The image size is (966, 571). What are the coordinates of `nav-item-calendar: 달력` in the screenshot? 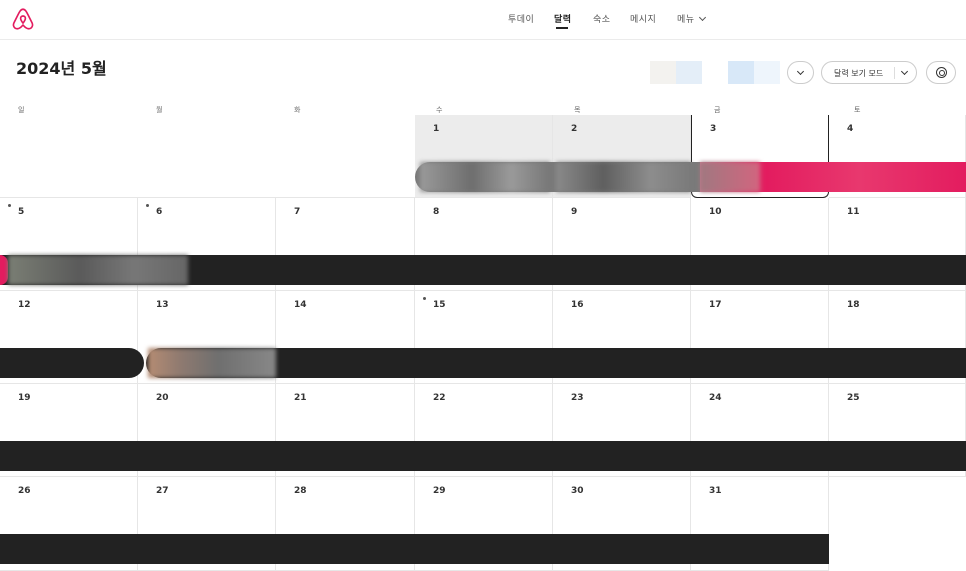 It's located at (563, 18).